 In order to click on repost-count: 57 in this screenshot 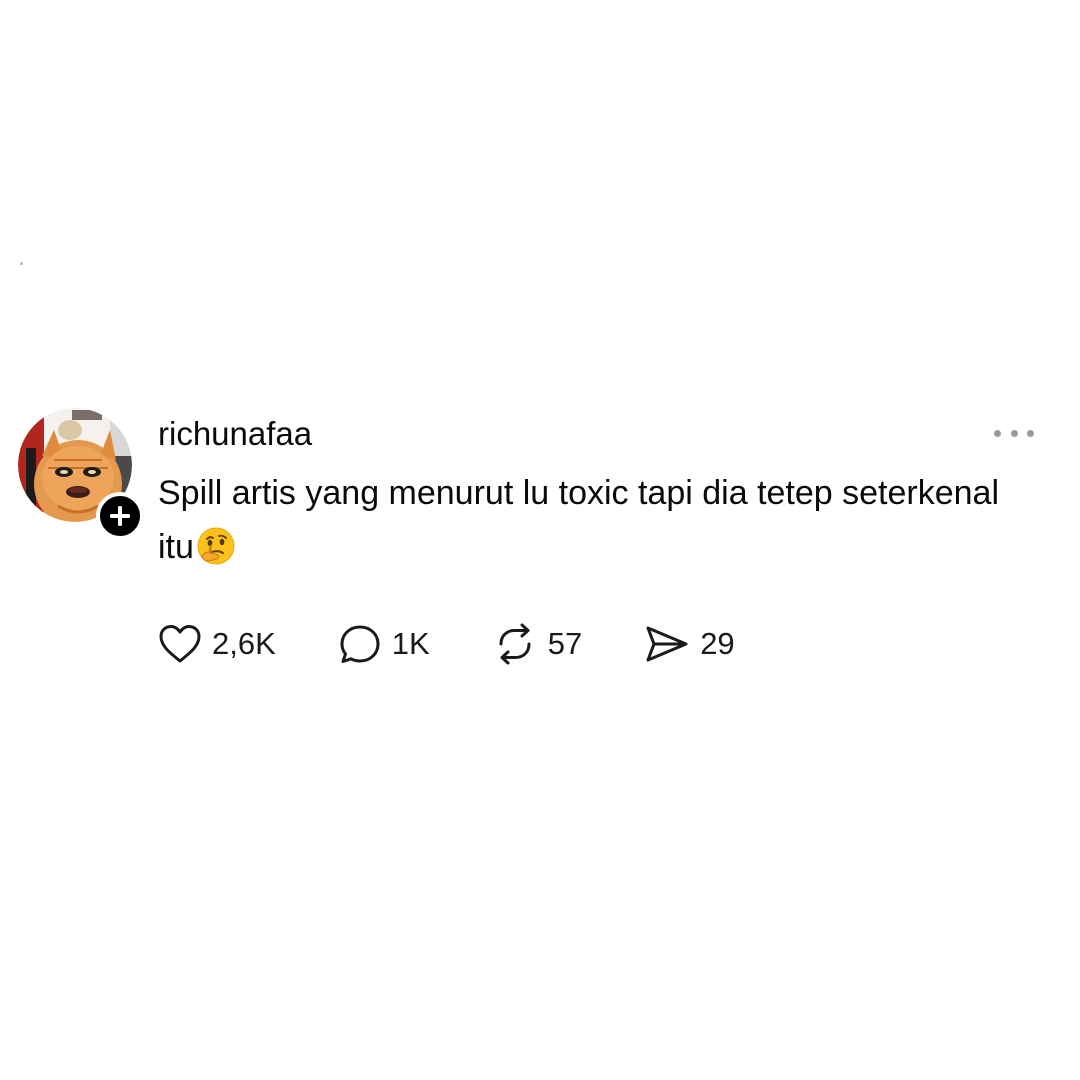, I will do `click(565, 643)`.